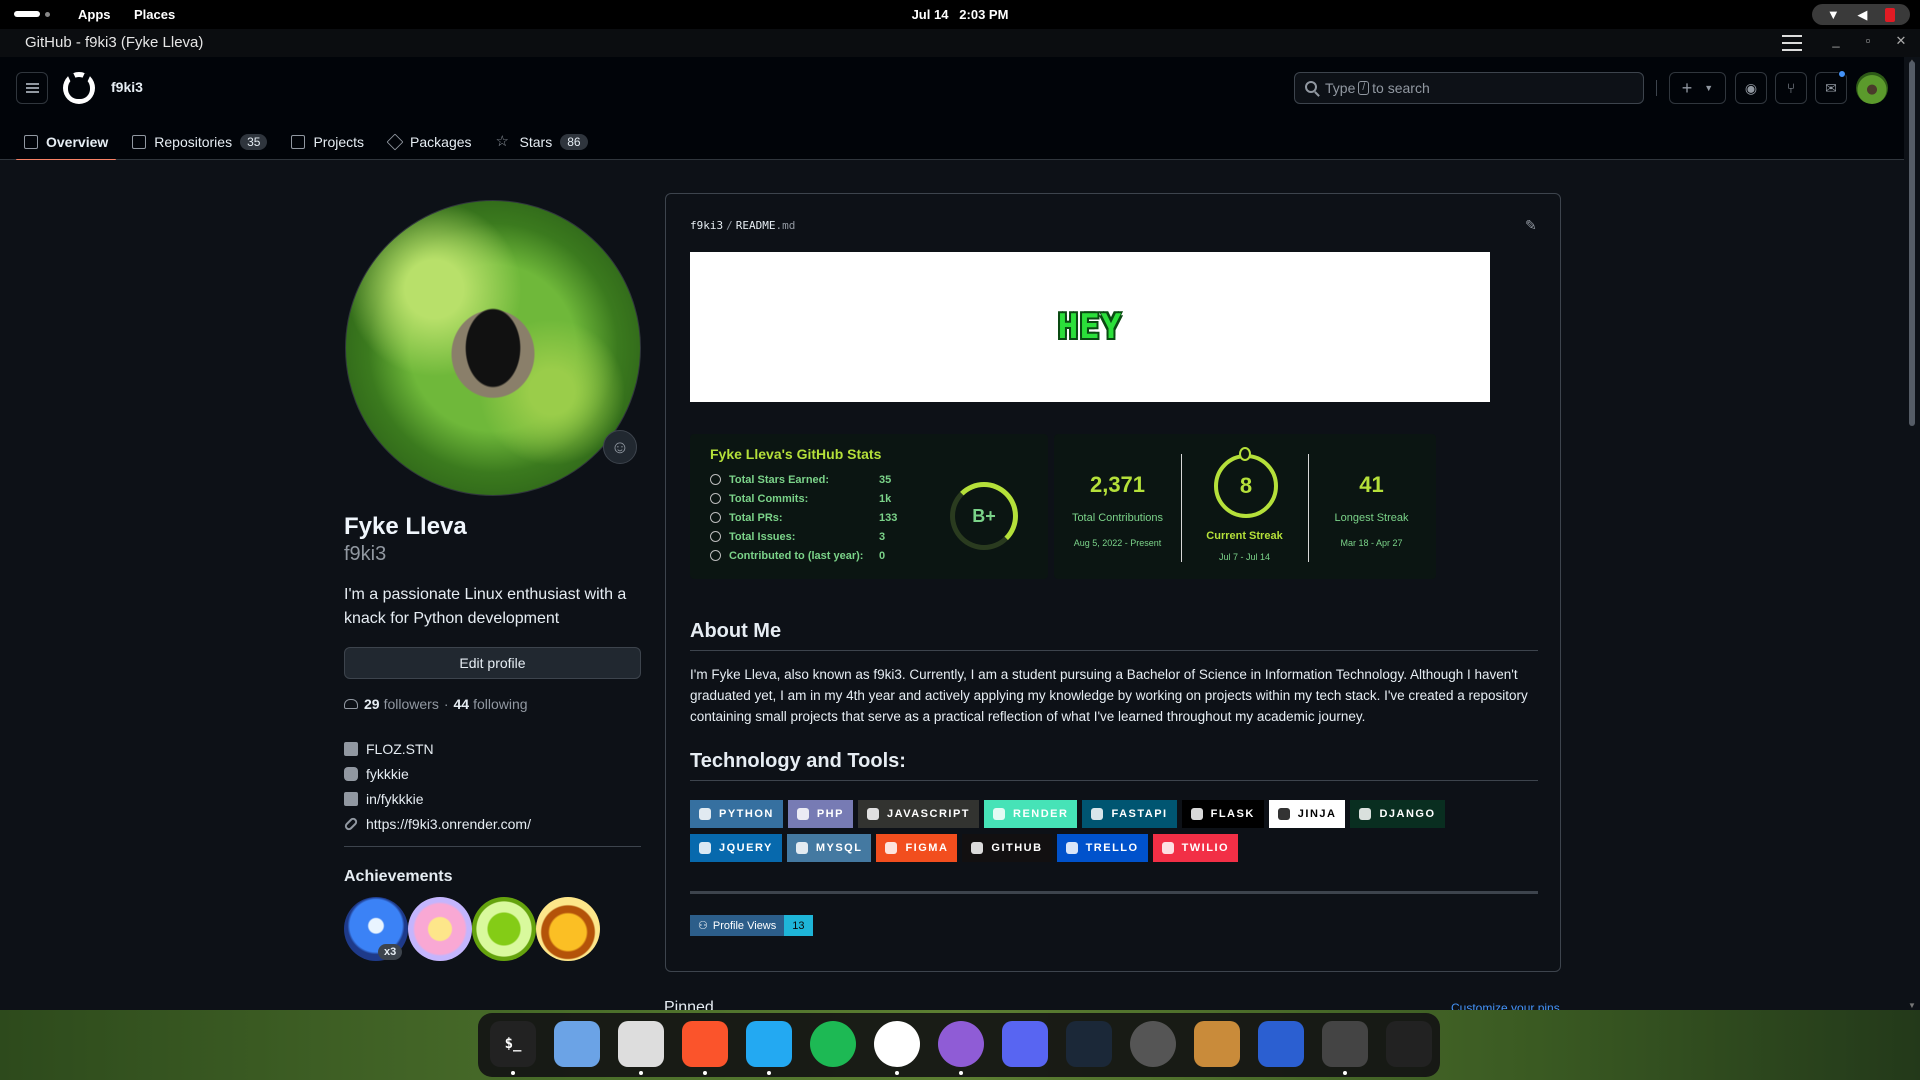  I want to click on files-icon, so click(577, 1044).